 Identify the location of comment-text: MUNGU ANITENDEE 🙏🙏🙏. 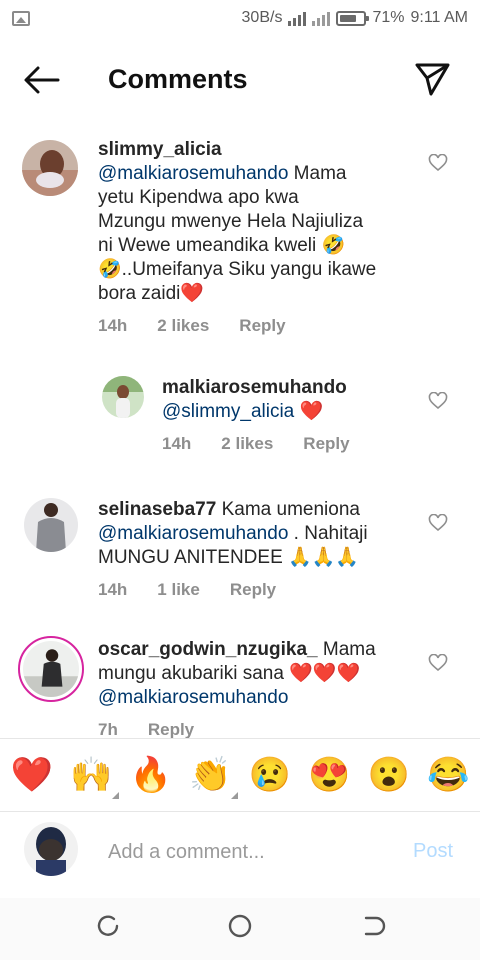
(228, 557).